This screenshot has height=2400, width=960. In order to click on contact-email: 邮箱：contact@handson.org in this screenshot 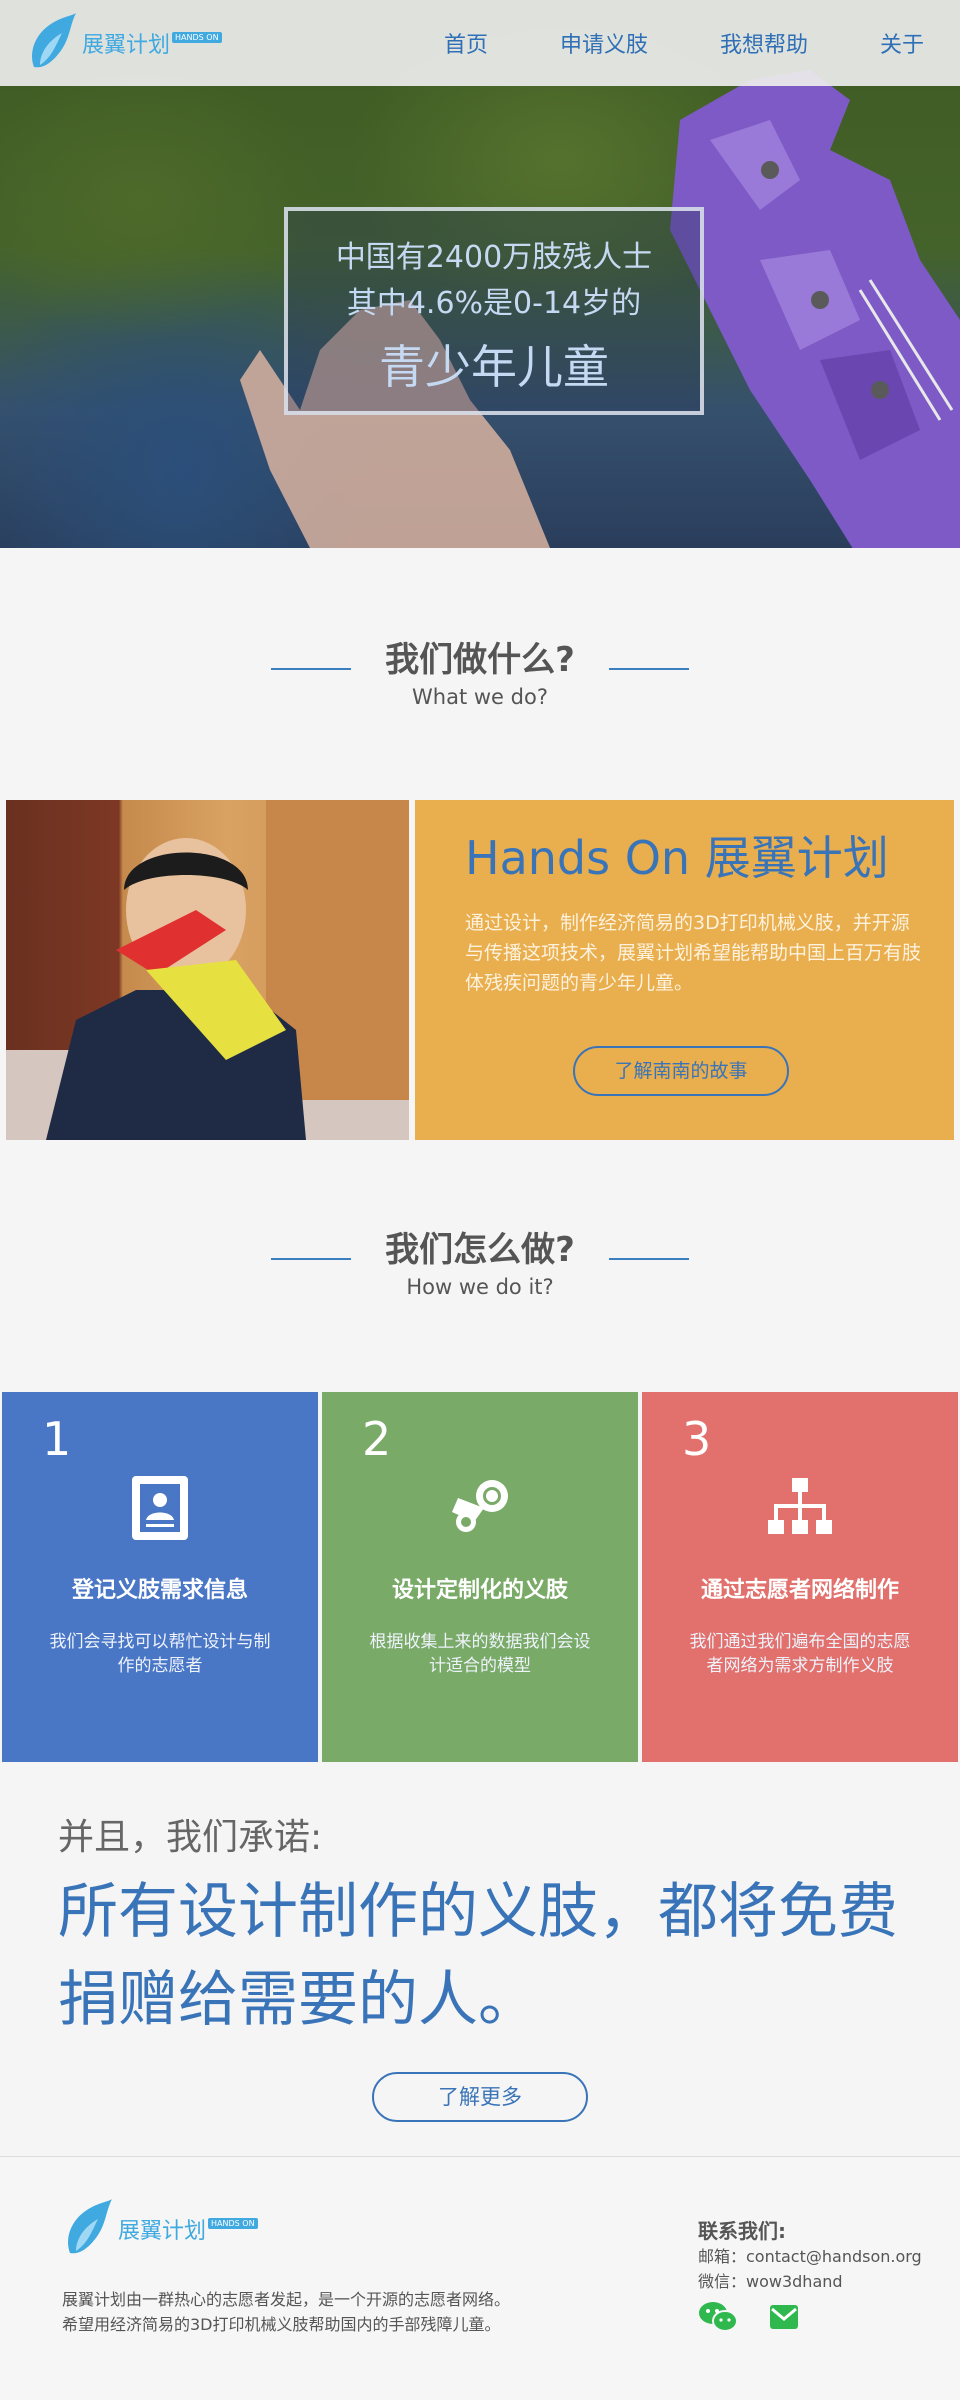, I will do `click(810, 2256)`.